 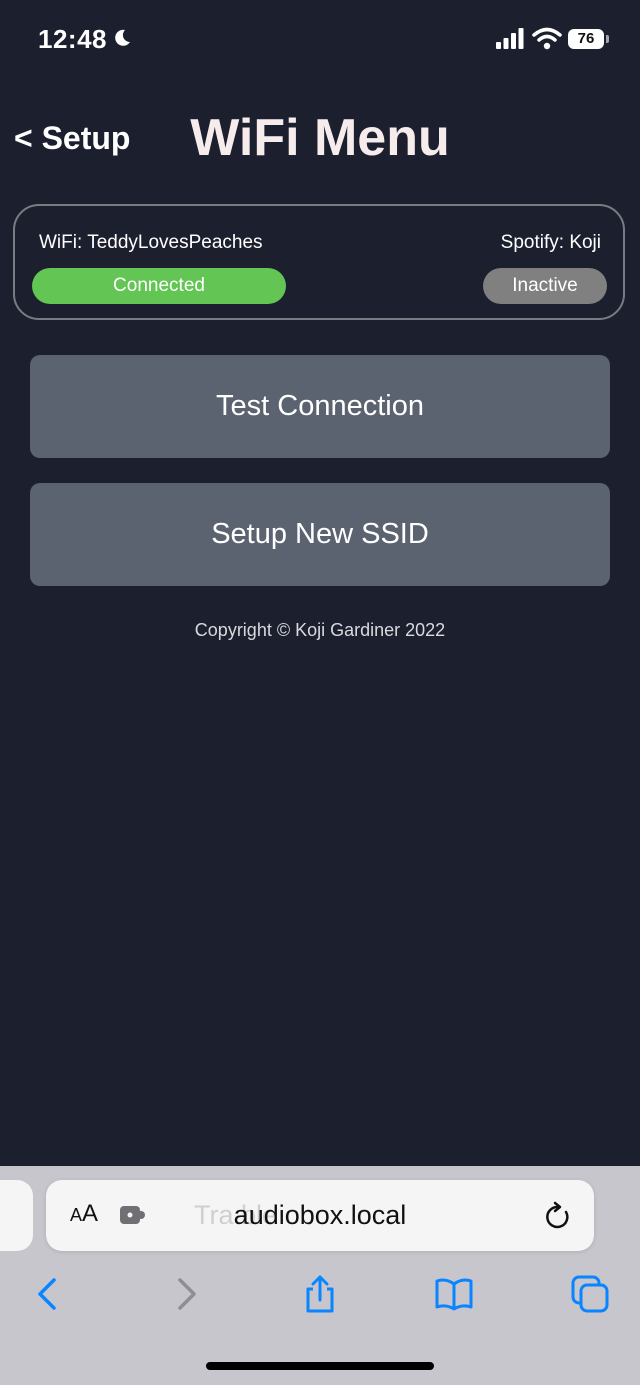 I want to click on spotify-status-badge: Inactive, so click(x=545, y=286).